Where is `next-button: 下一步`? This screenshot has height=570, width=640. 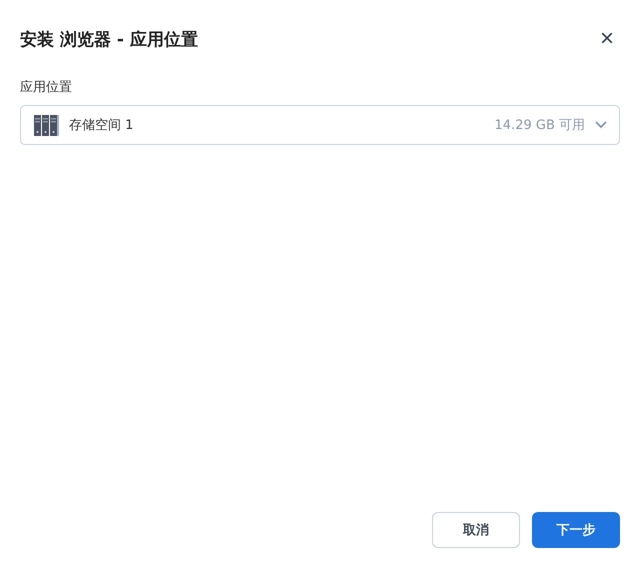 next-button: 下一步 is located at coordinates (576, 530).